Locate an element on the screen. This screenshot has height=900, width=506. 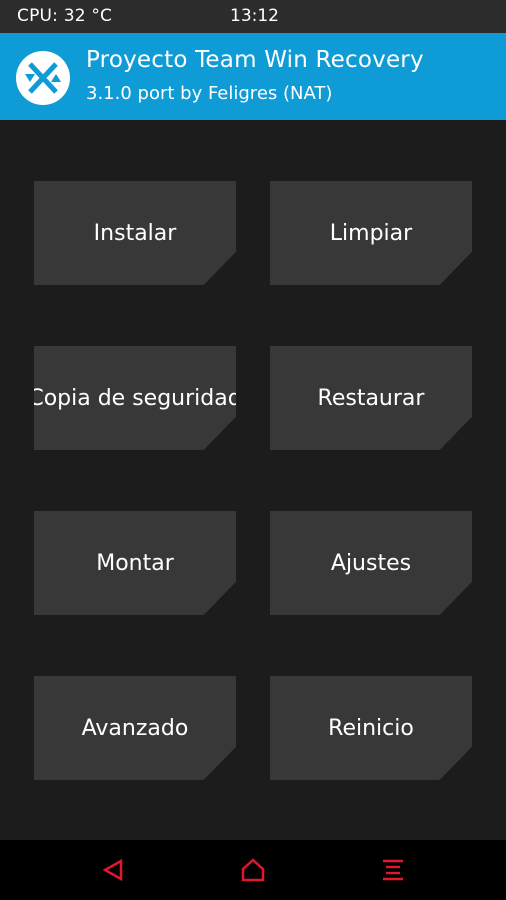
mount-button: Montar is located at coordinates (135, 563).